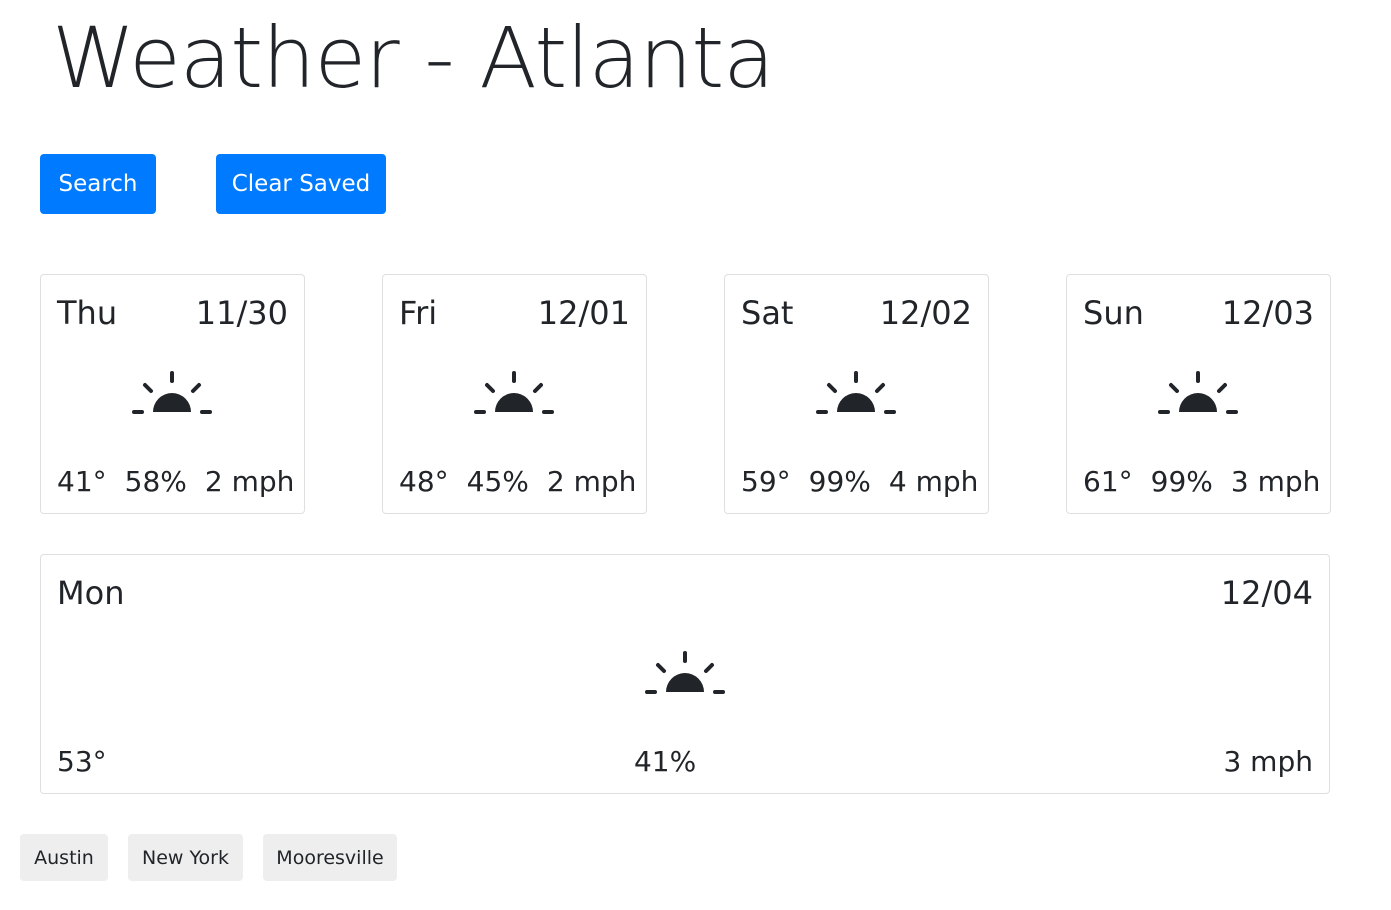 This screenshot has height=910, width=1391. I want to click on saved-city-new-york: New York, so click(185, 857).